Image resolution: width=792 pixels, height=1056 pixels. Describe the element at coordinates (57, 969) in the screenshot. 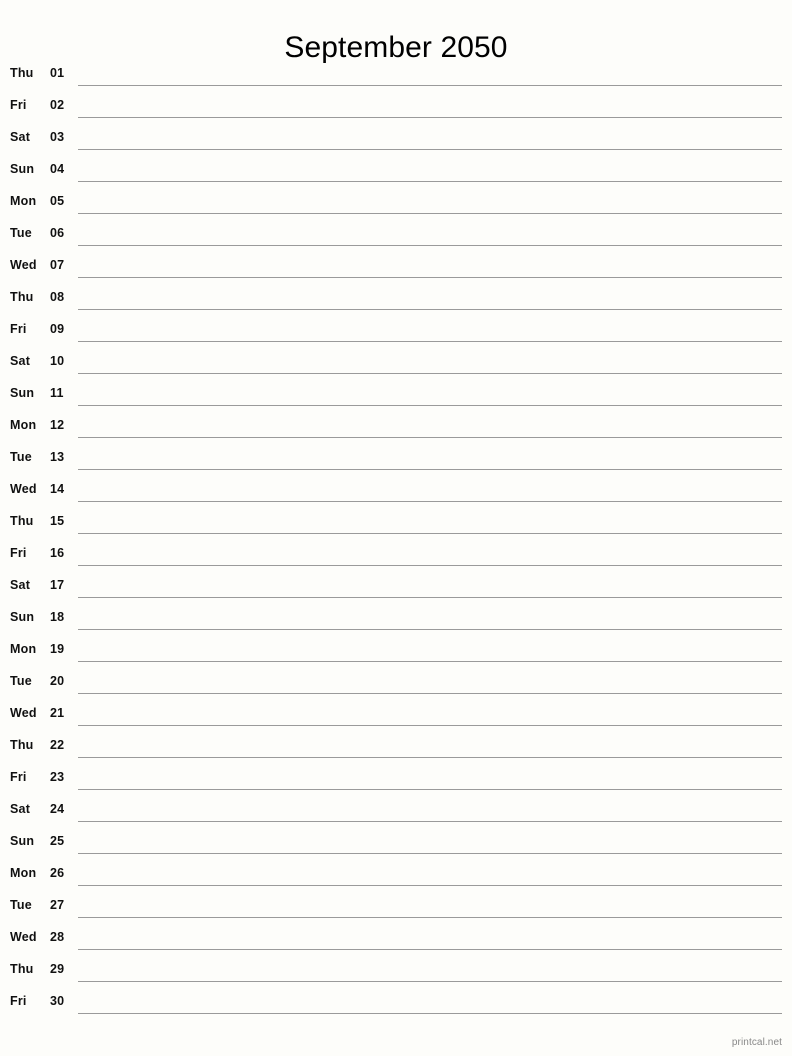

I see `day-number-label: 29` at that location.